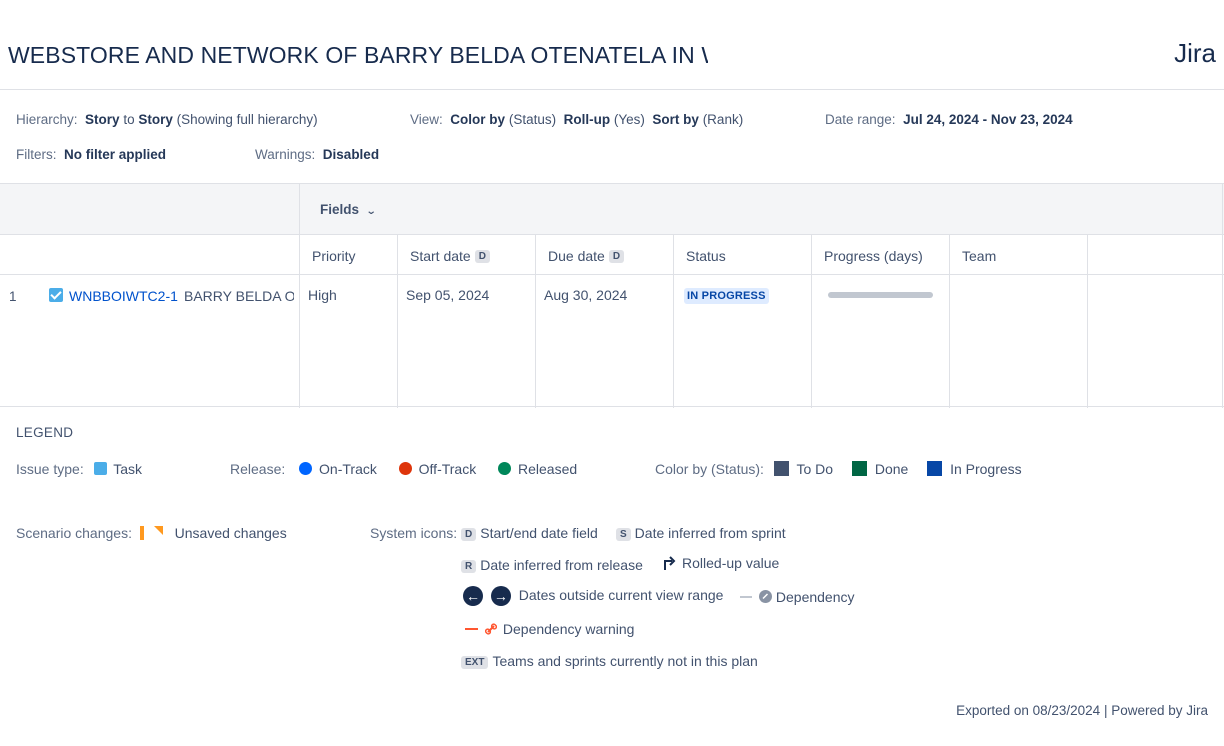 Image resolution: width=1224 pixels, height=746 pixels. What do you see at coordinates (371, 211) in the screenshot?
I see `chevron-down-icon: ⌄` at bounding box center [371, 211].